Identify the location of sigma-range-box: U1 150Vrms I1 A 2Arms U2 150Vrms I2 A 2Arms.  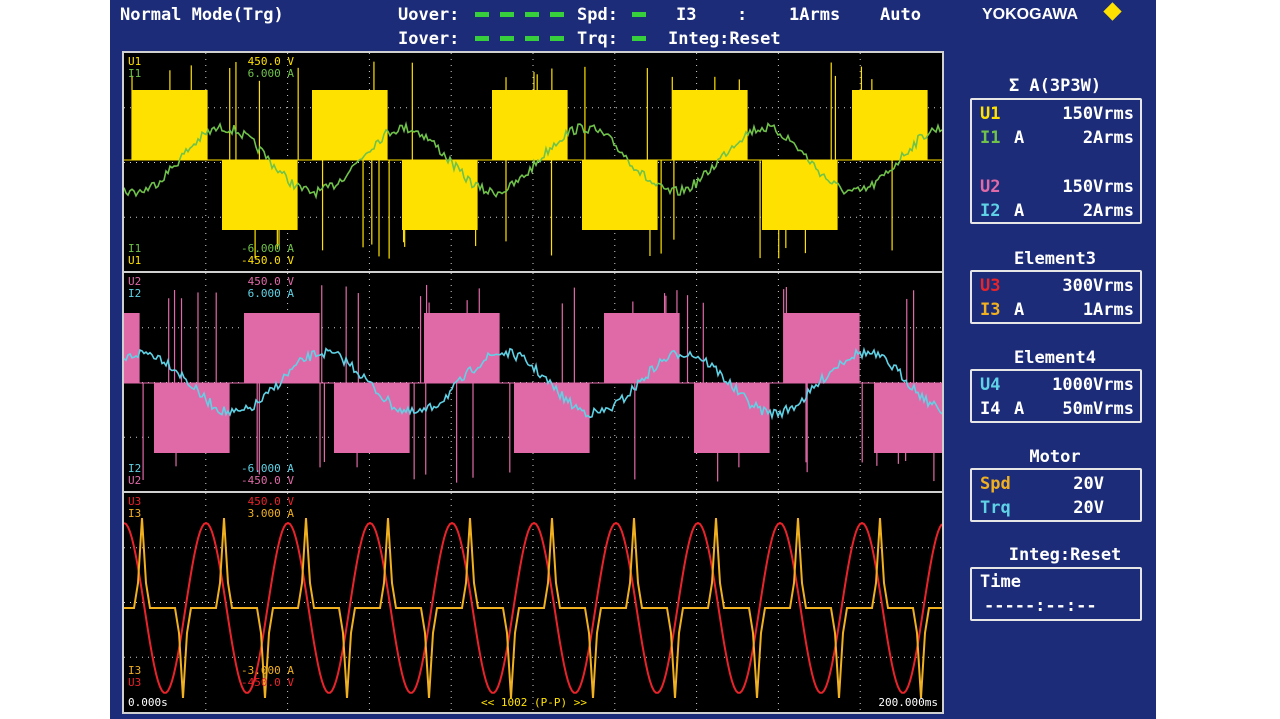
(1056, 161).